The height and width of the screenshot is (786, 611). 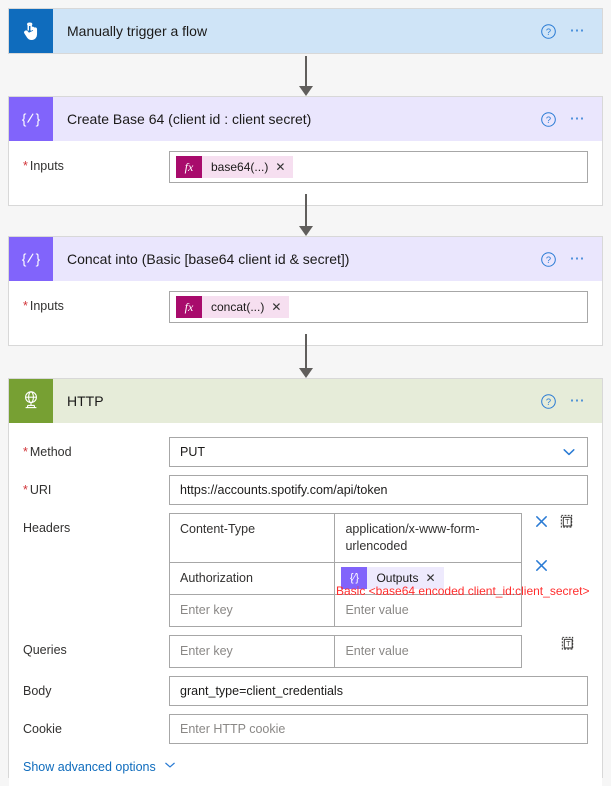 What do you see at coordinates (192, 452) in the screenshot?
I see `method-value: PUT` at bounding box center [192, 452].